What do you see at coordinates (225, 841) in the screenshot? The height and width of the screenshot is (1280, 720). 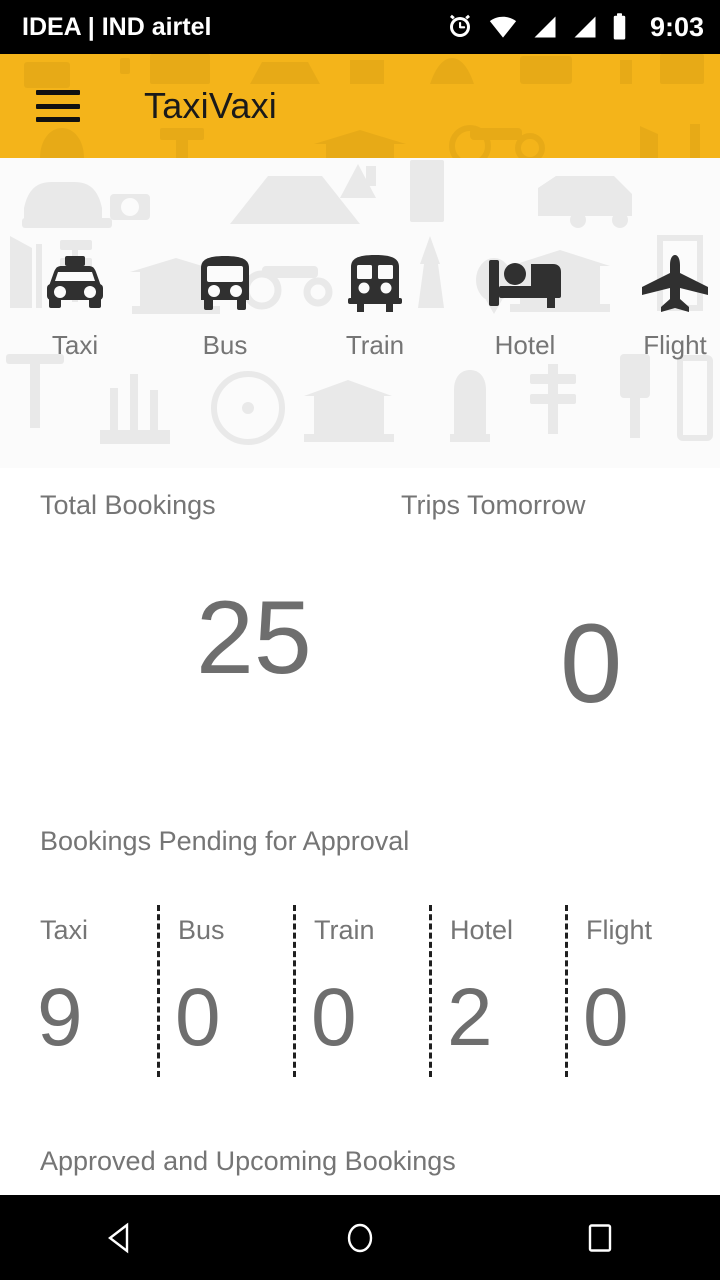 I see `pending-section-title: Bookings Pending for Approval` at bounding box center [225, 841].